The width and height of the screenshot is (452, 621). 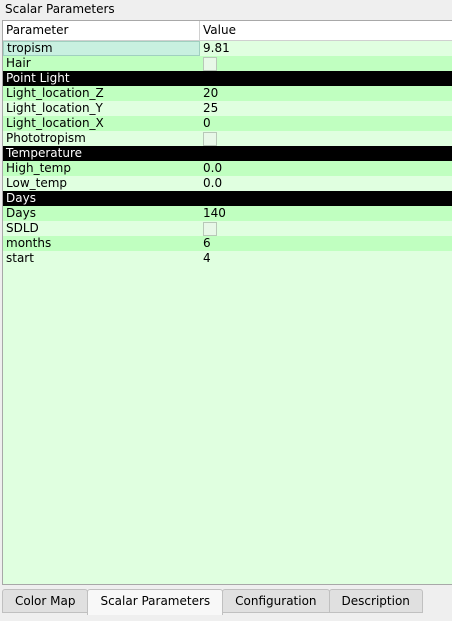 I want to click on section-label: Days, so click(x=21, y=198).